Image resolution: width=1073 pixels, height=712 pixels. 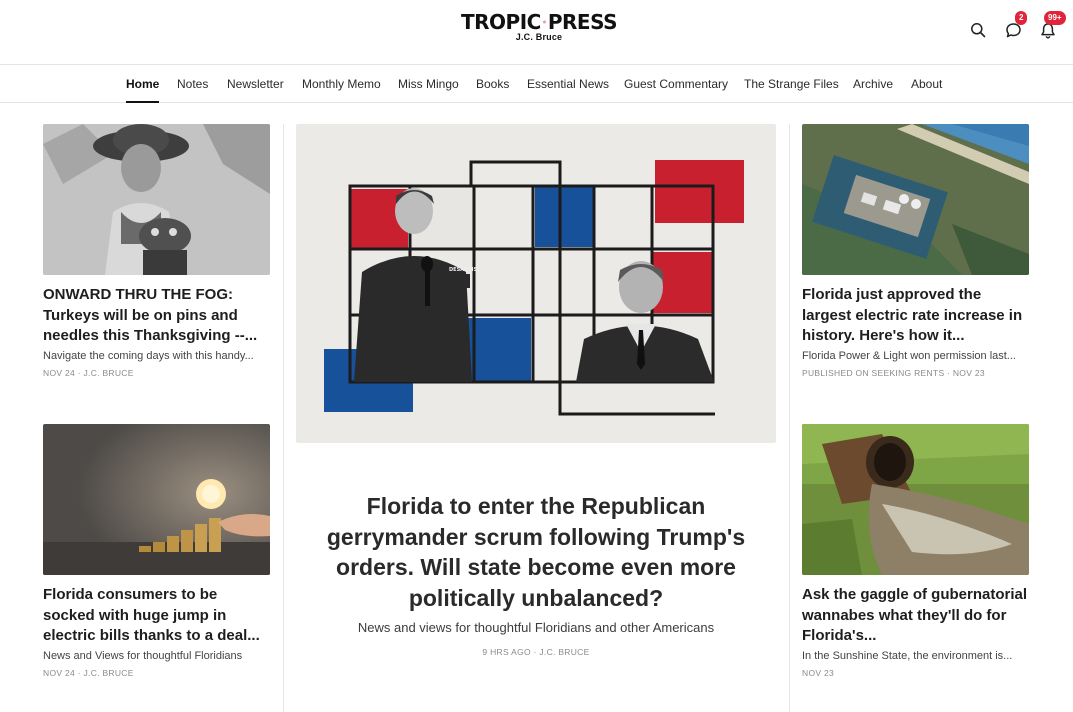 I want to click on chat-button: 2, so click(x=1015, y=26).